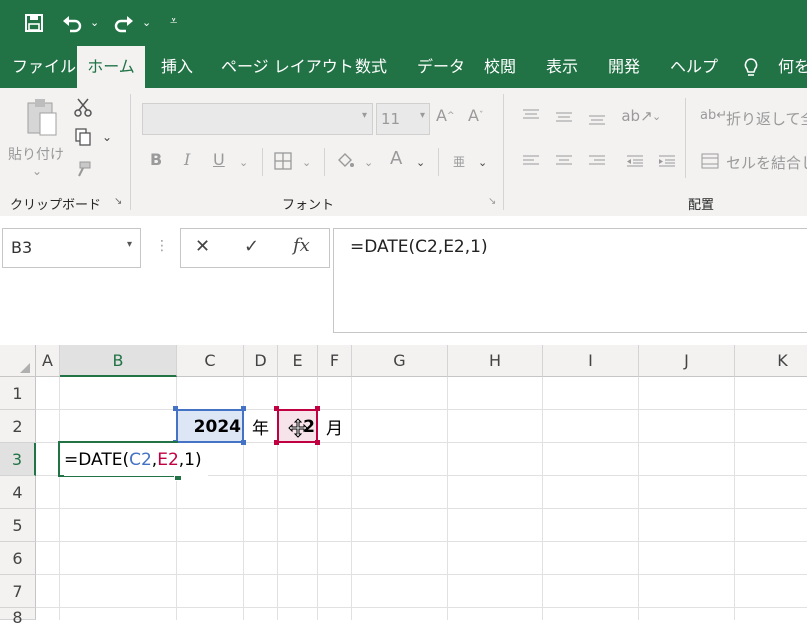  Describe the element at coordinates (400, 361) in the screenshot. I see `column-header-G: G` at that location.